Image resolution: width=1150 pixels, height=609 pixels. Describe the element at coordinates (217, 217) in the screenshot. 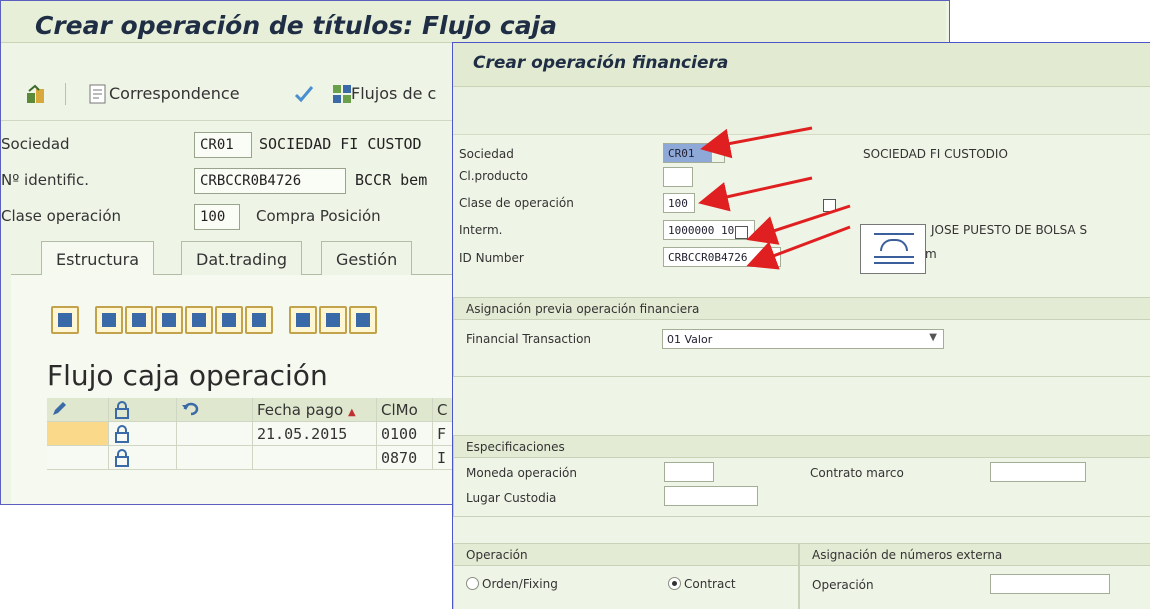

I see `clase-operacion-field: 100` at that location.